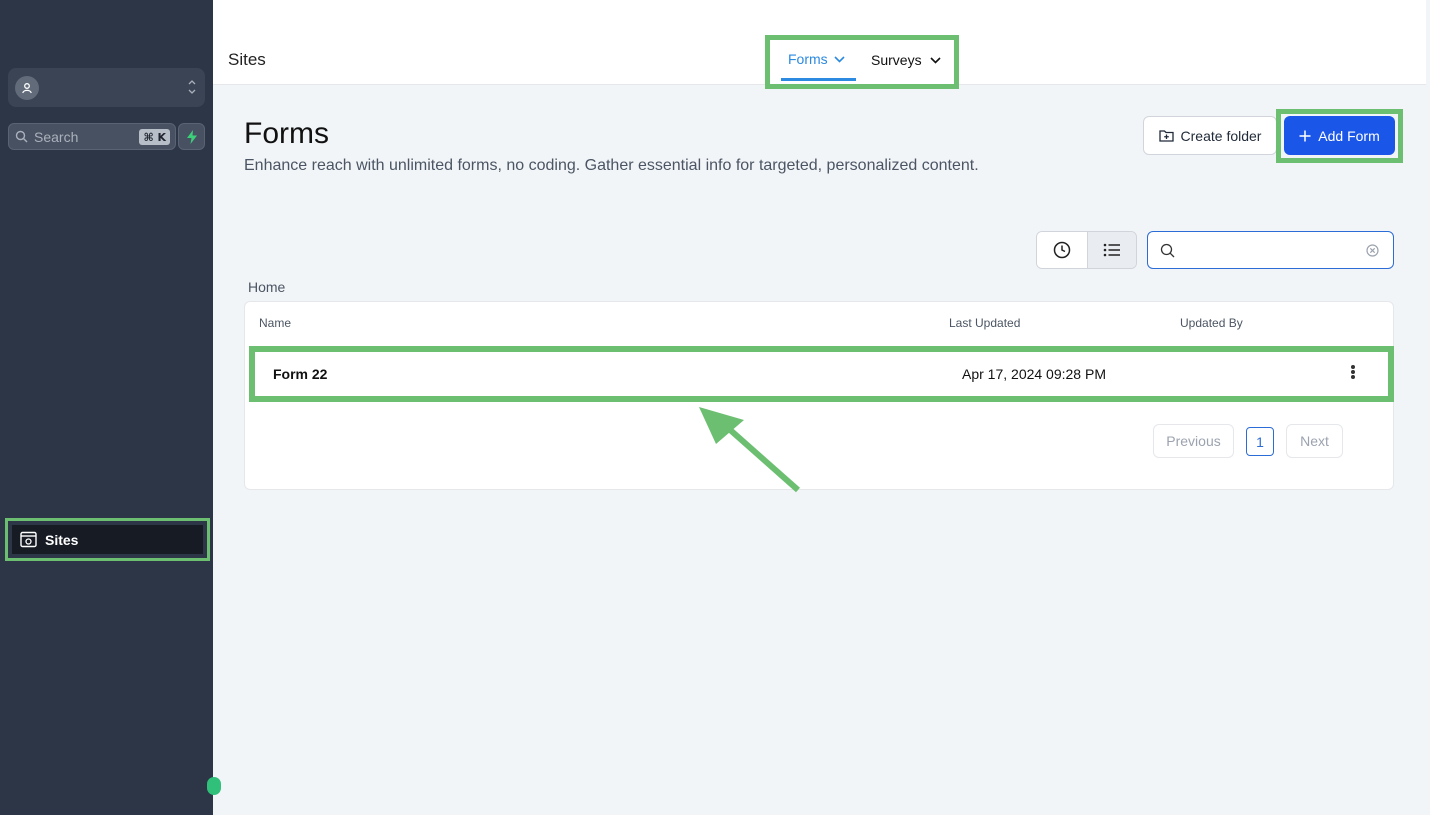 The image size is (1430, 815). What do you see at coordinates (300, 374) in the screenshot?
I see `form-name: Form 22` at bounding box center [300, 374].